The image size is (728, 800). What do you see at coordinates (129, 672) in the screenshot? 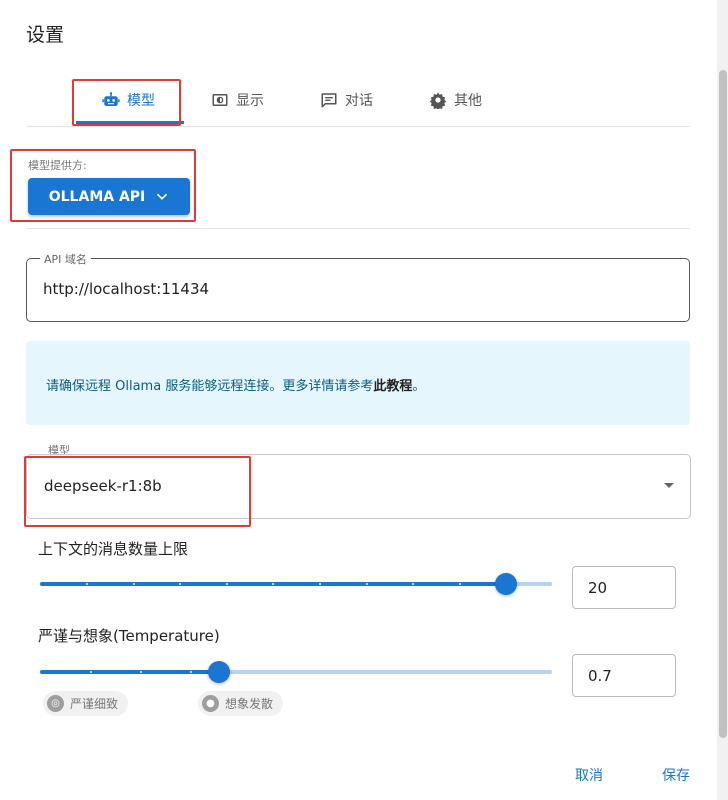
I see `slider-fill` at bounding box center [129, 672].